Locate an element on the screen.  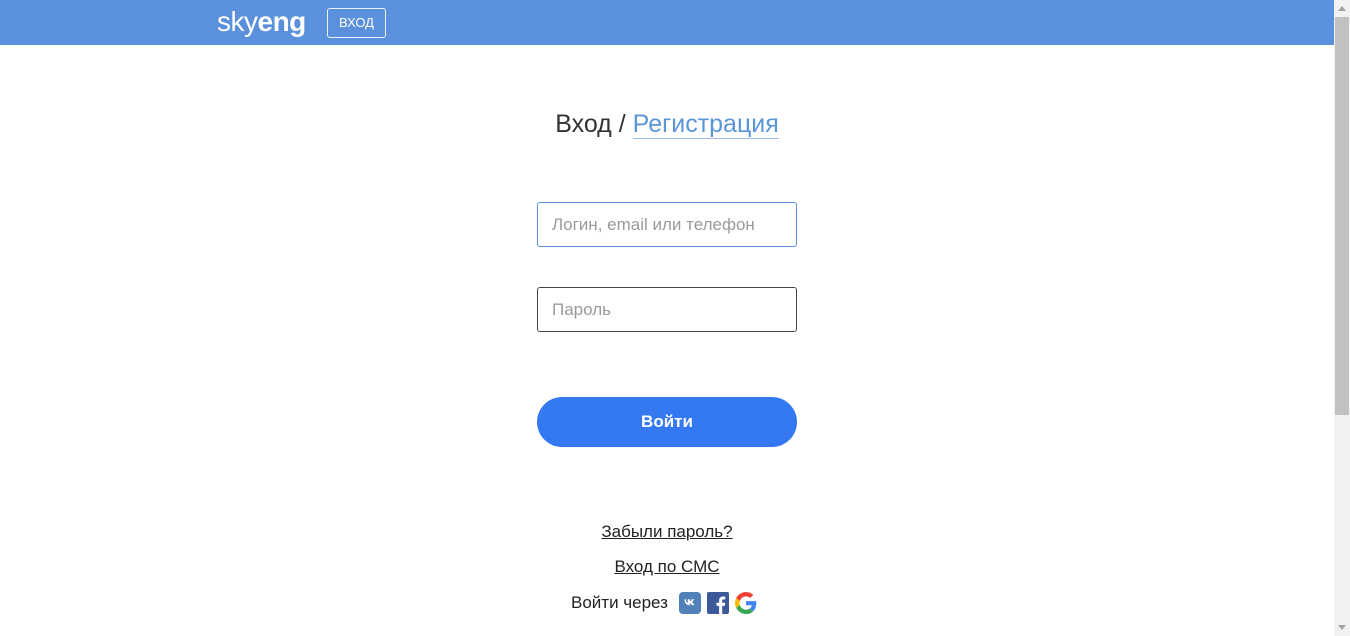
social-login-row: Войти через is located at coordinates (667, 603).